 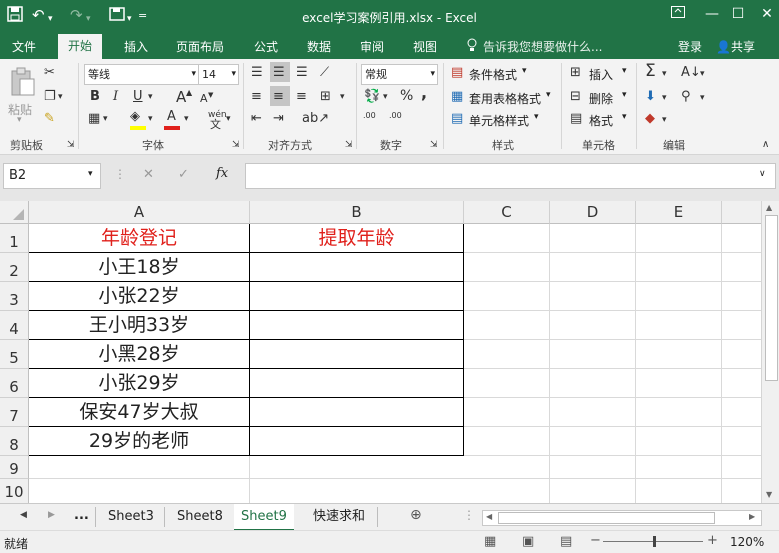 What do you see at coordinates (505, 98) in the screenshot?
I see `format-as-table-button: 套用表格格式` at bounding box center [505, 98].